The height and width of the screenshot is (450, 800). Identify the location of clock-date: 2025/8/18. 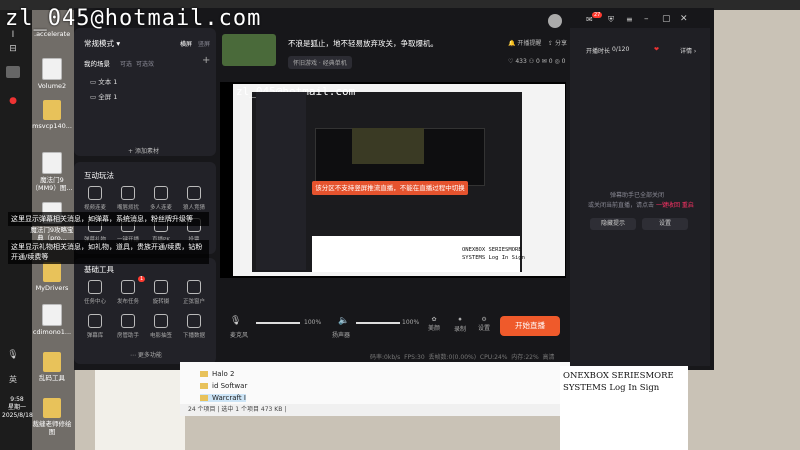
(17, 415).